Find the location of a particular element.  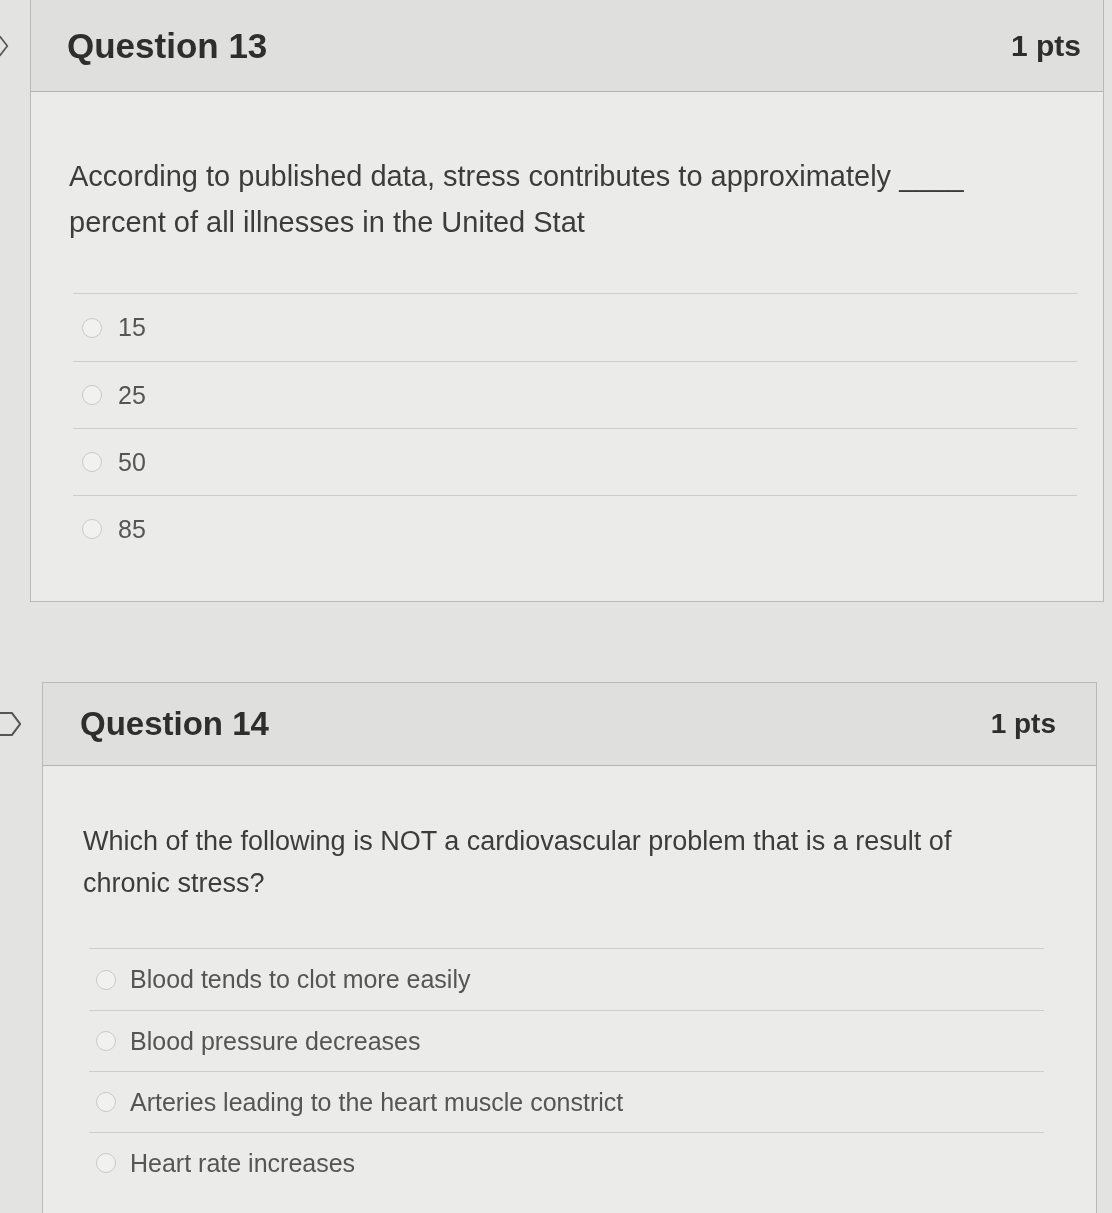

answer-label: Blood pressure decreases is located at coordinates (275, 1041).